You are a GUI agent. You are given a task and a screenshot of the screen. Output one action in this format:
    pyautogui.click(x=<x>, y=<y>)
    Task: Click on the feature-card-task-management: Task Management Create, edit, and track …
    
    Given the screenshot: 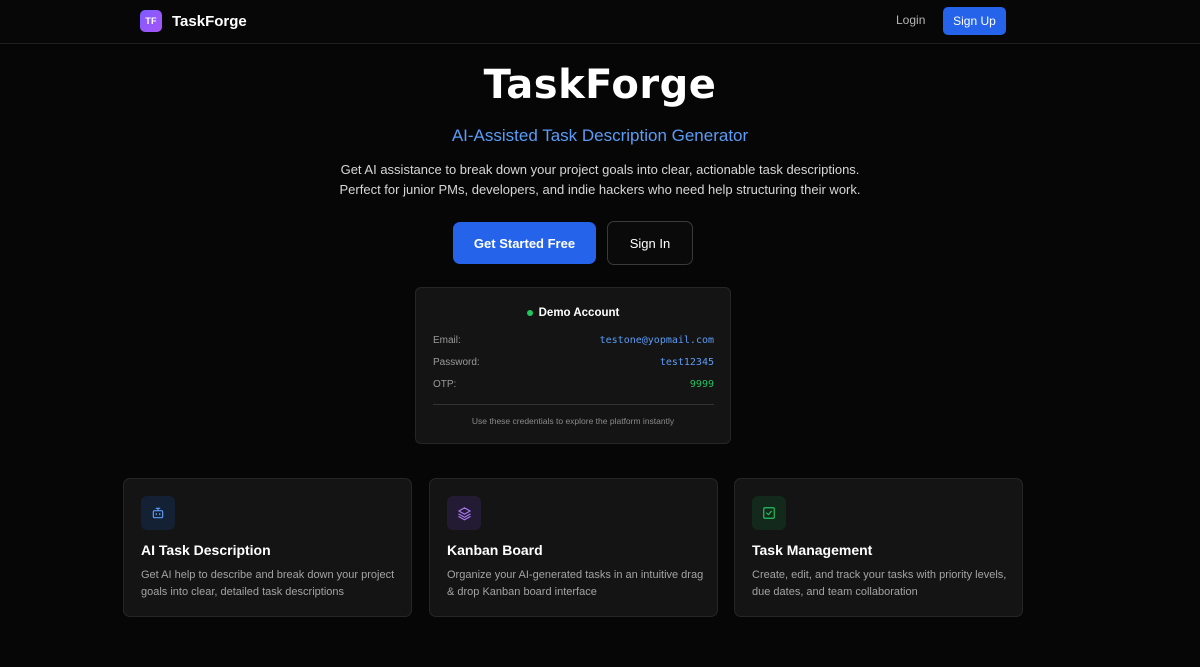 What is the action you would take?
    pyautogui.click(x=878, y=547)
    